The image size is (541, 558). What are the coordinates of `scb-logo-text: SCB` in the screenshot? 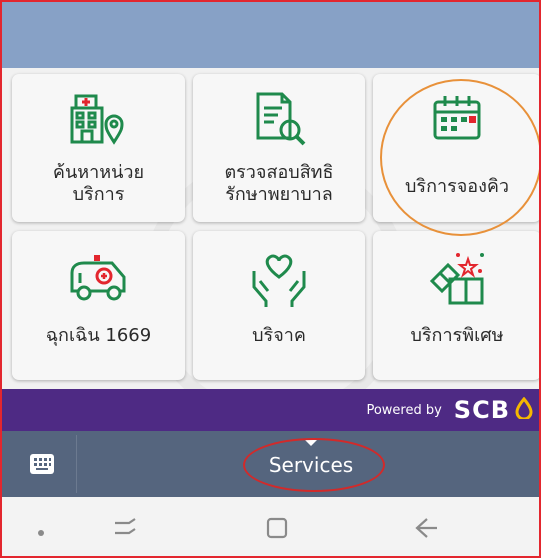 It's located at (481, 410).